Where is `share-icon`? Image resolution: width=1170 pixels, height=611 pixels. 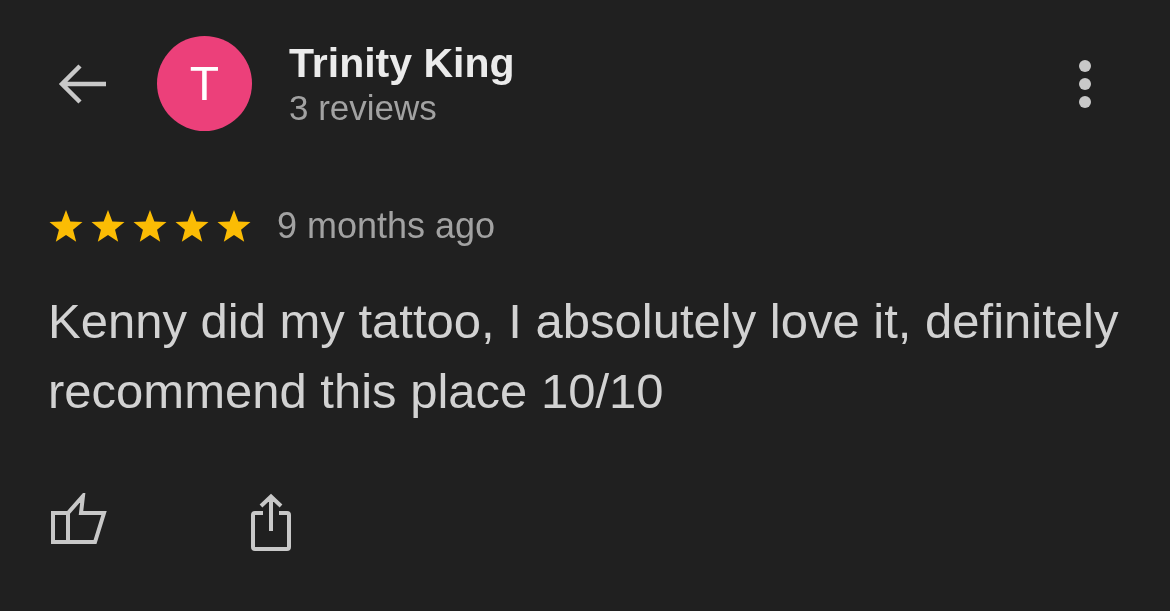 share-icon is located at coordinates (271, 522).